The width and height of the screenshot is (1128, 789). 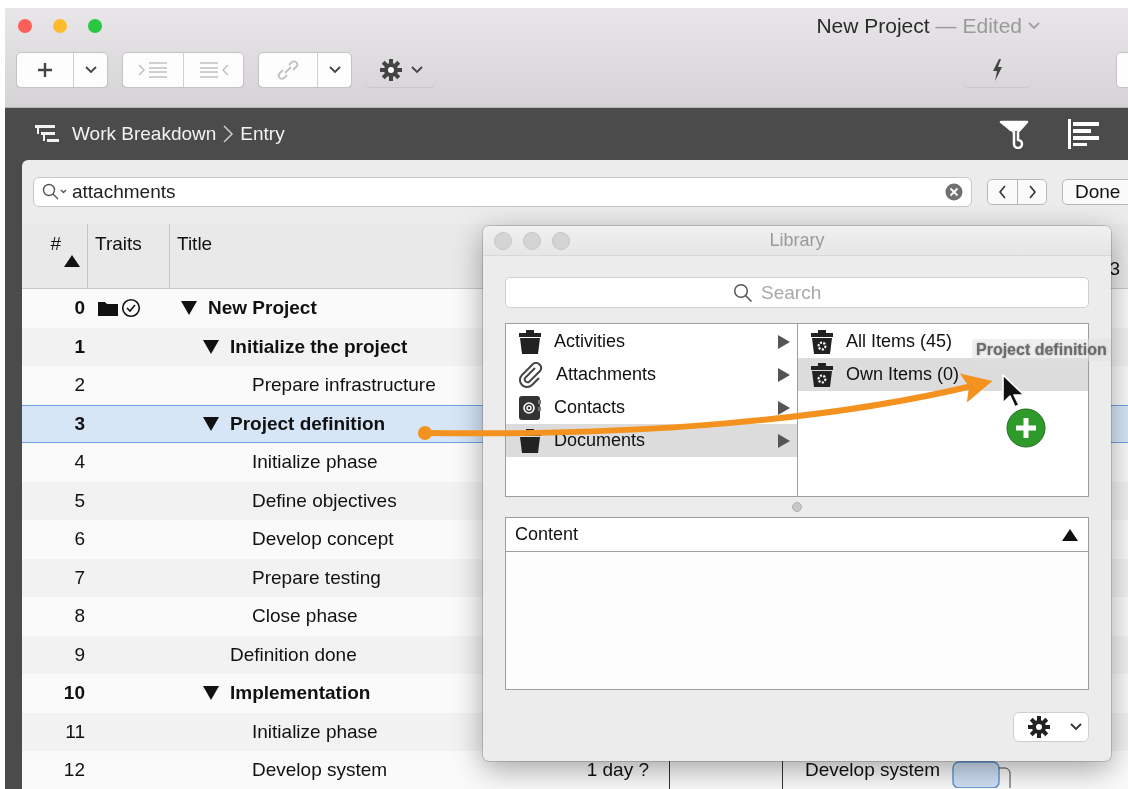 What do you see at coordinates (79, 346) in the screenshot?
I see `row-number: 1` at bounding box center [79, 346].